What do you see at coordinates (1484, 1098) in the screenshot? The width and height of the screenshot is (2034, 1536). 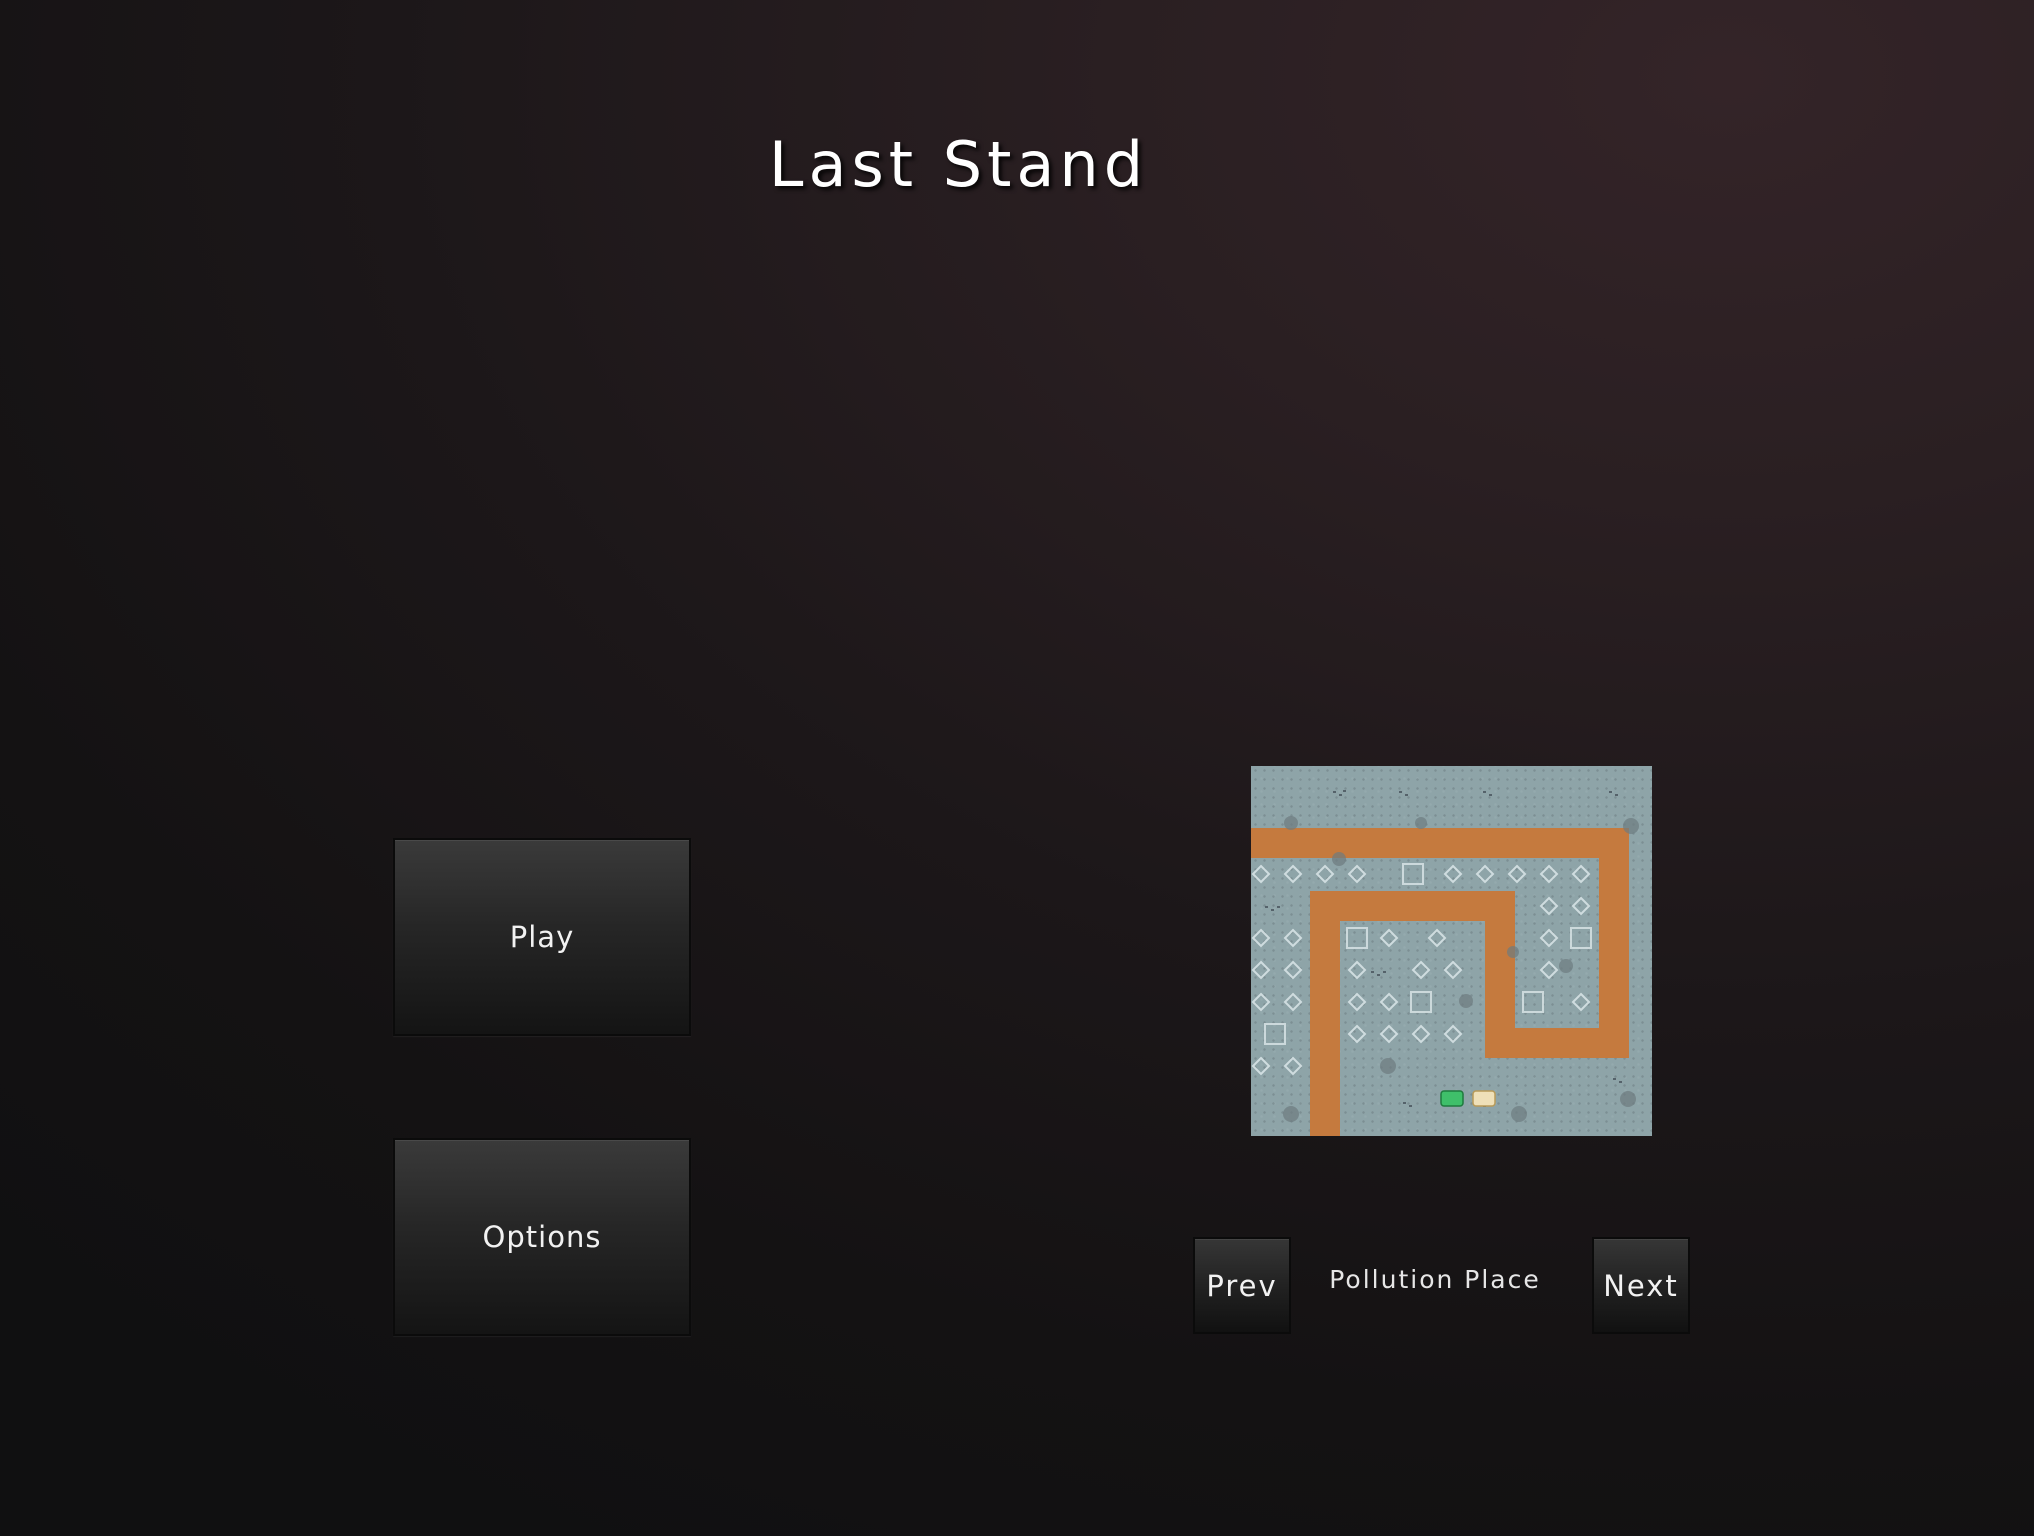 I see `cream-tower-icon` at bounding box center [1484, 1098].